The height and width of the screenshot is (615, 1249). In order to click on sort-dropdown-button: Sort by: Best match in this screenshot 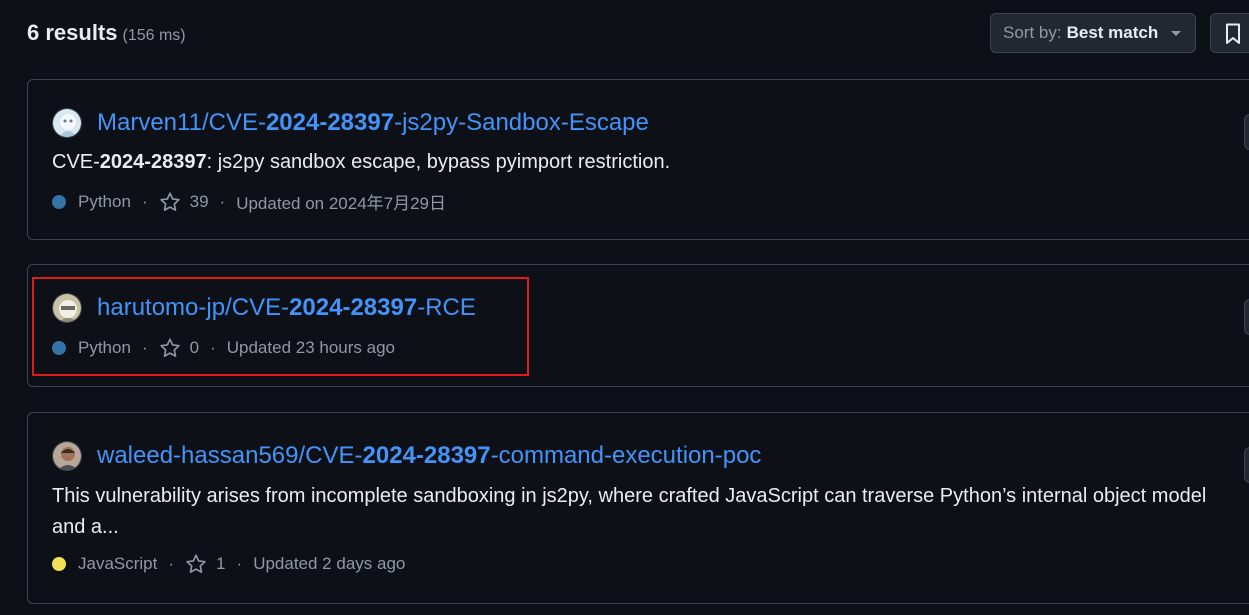, I will do `click(1093, 33)`.